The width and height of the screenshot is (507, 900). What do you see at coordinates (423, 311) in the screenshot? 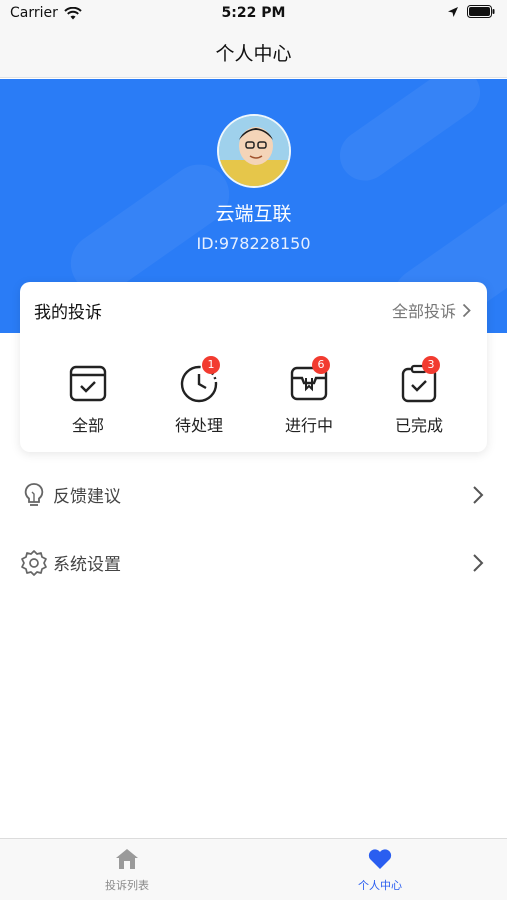
I see `view-all-label: 全部投诉` at bounding box center [423, 311].